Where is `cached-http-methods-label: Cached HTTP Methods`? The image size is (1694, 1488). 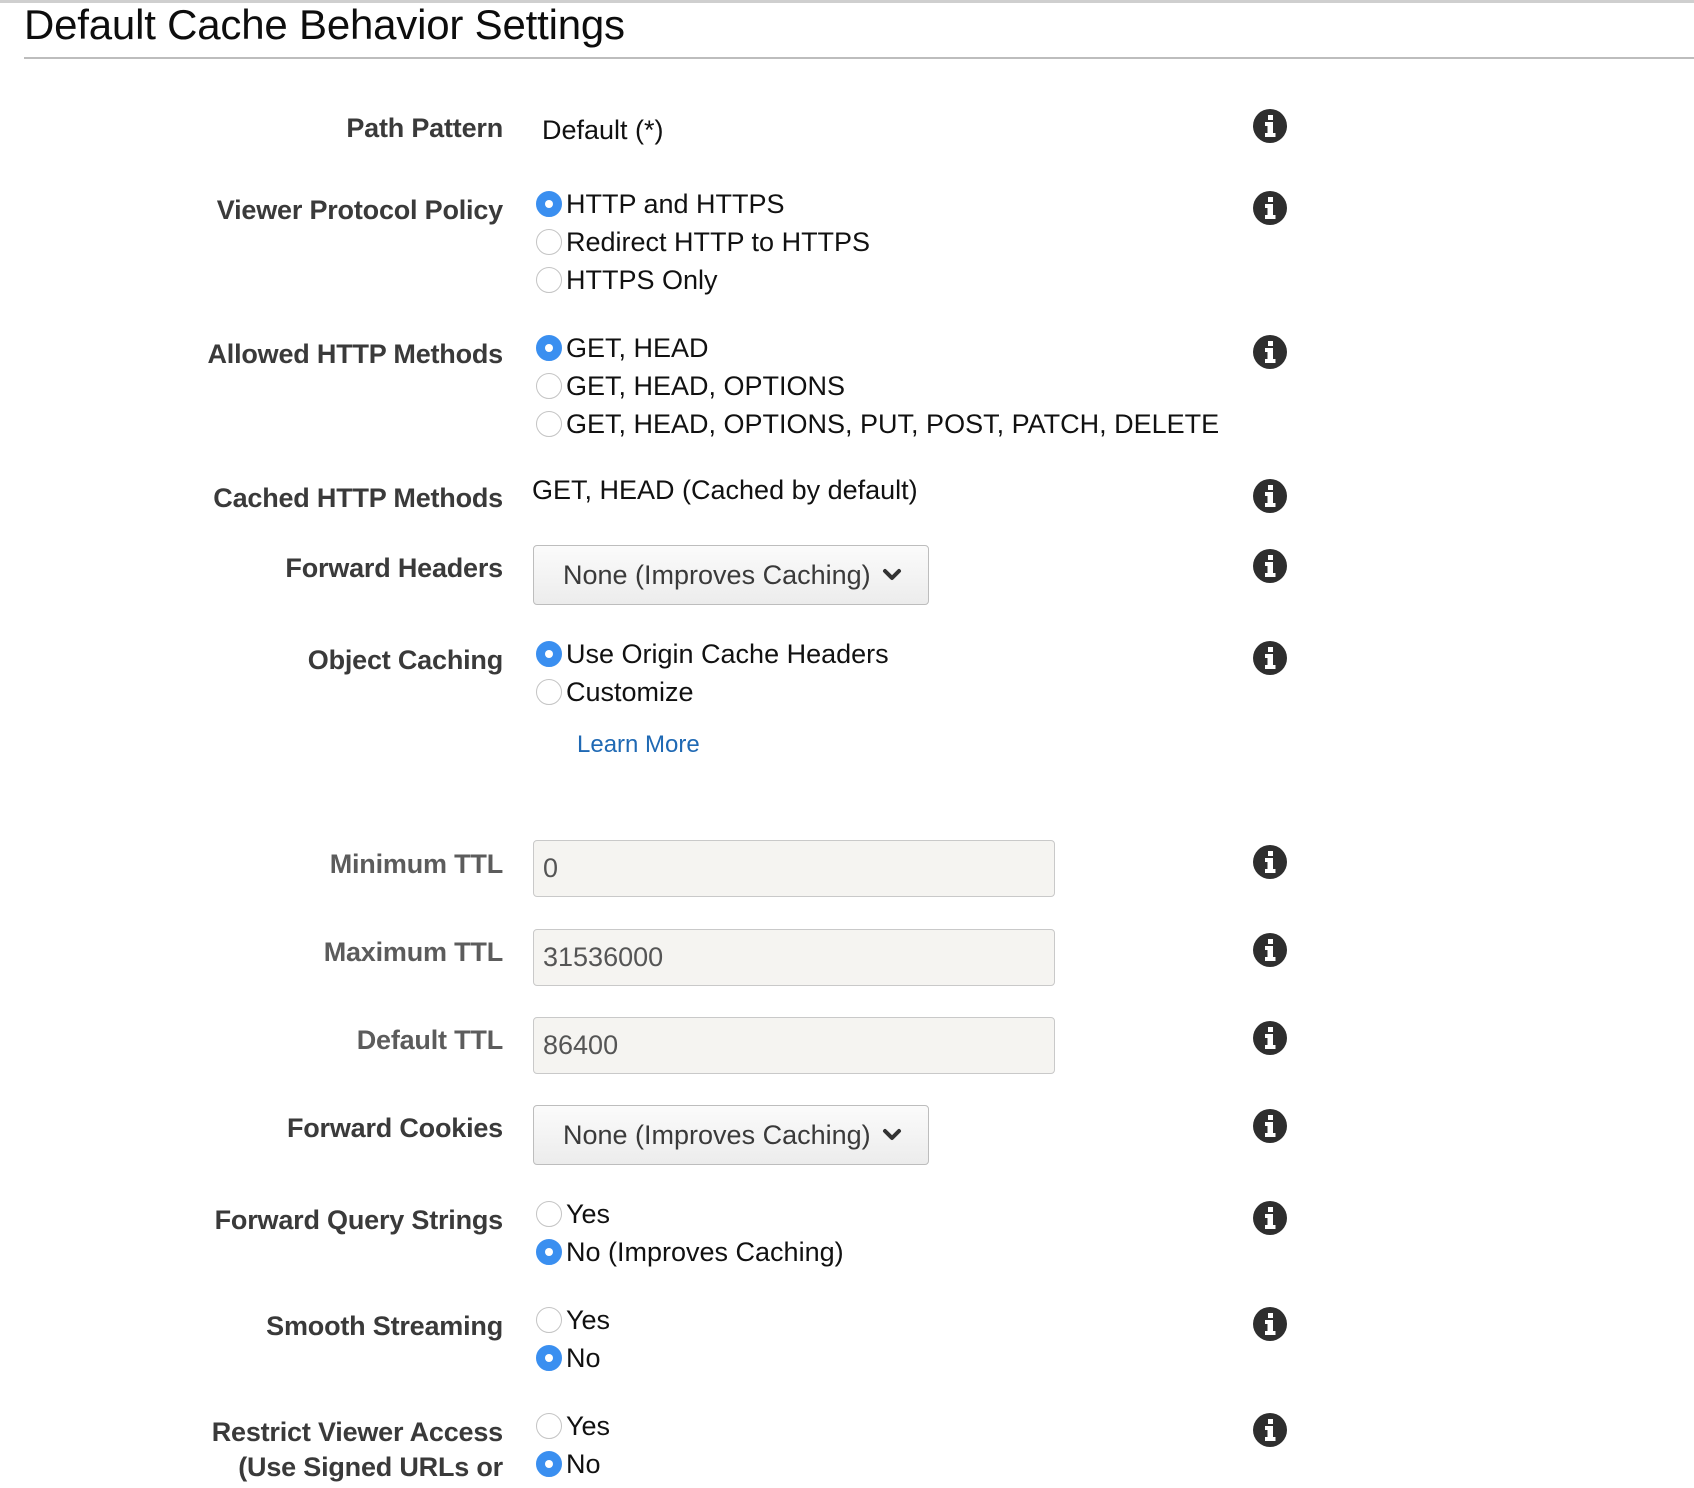
cached-http-methods-label: Cached HTTP Methods is located at coordinates (358, 498).